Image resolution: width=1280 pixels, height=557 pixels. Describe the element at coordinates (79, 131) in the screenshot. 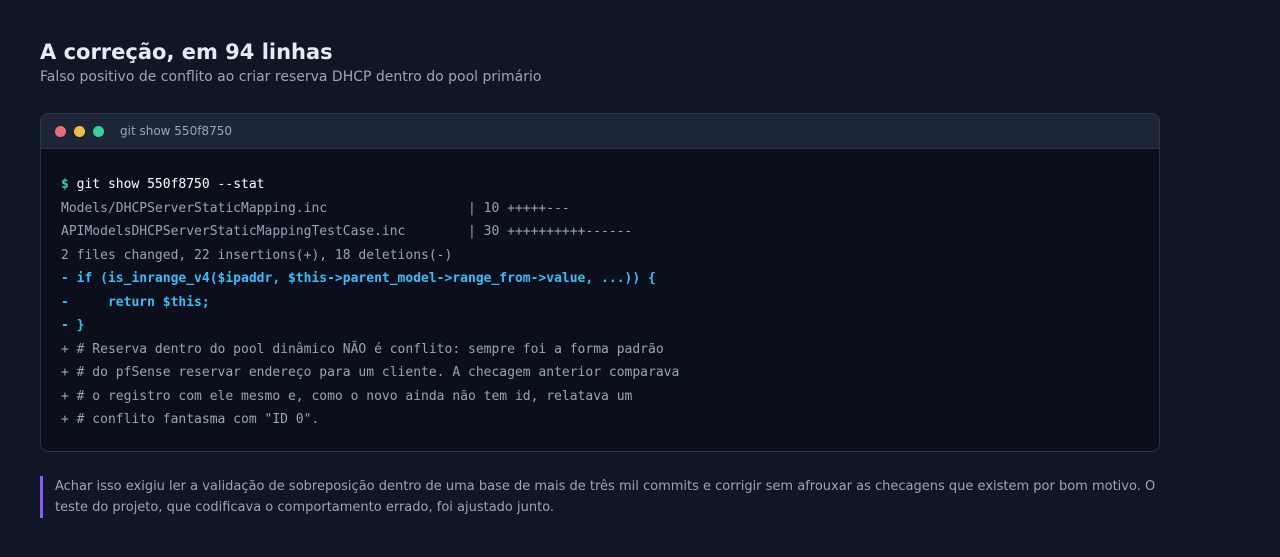

I see `minimize-dot-icon` at that location.